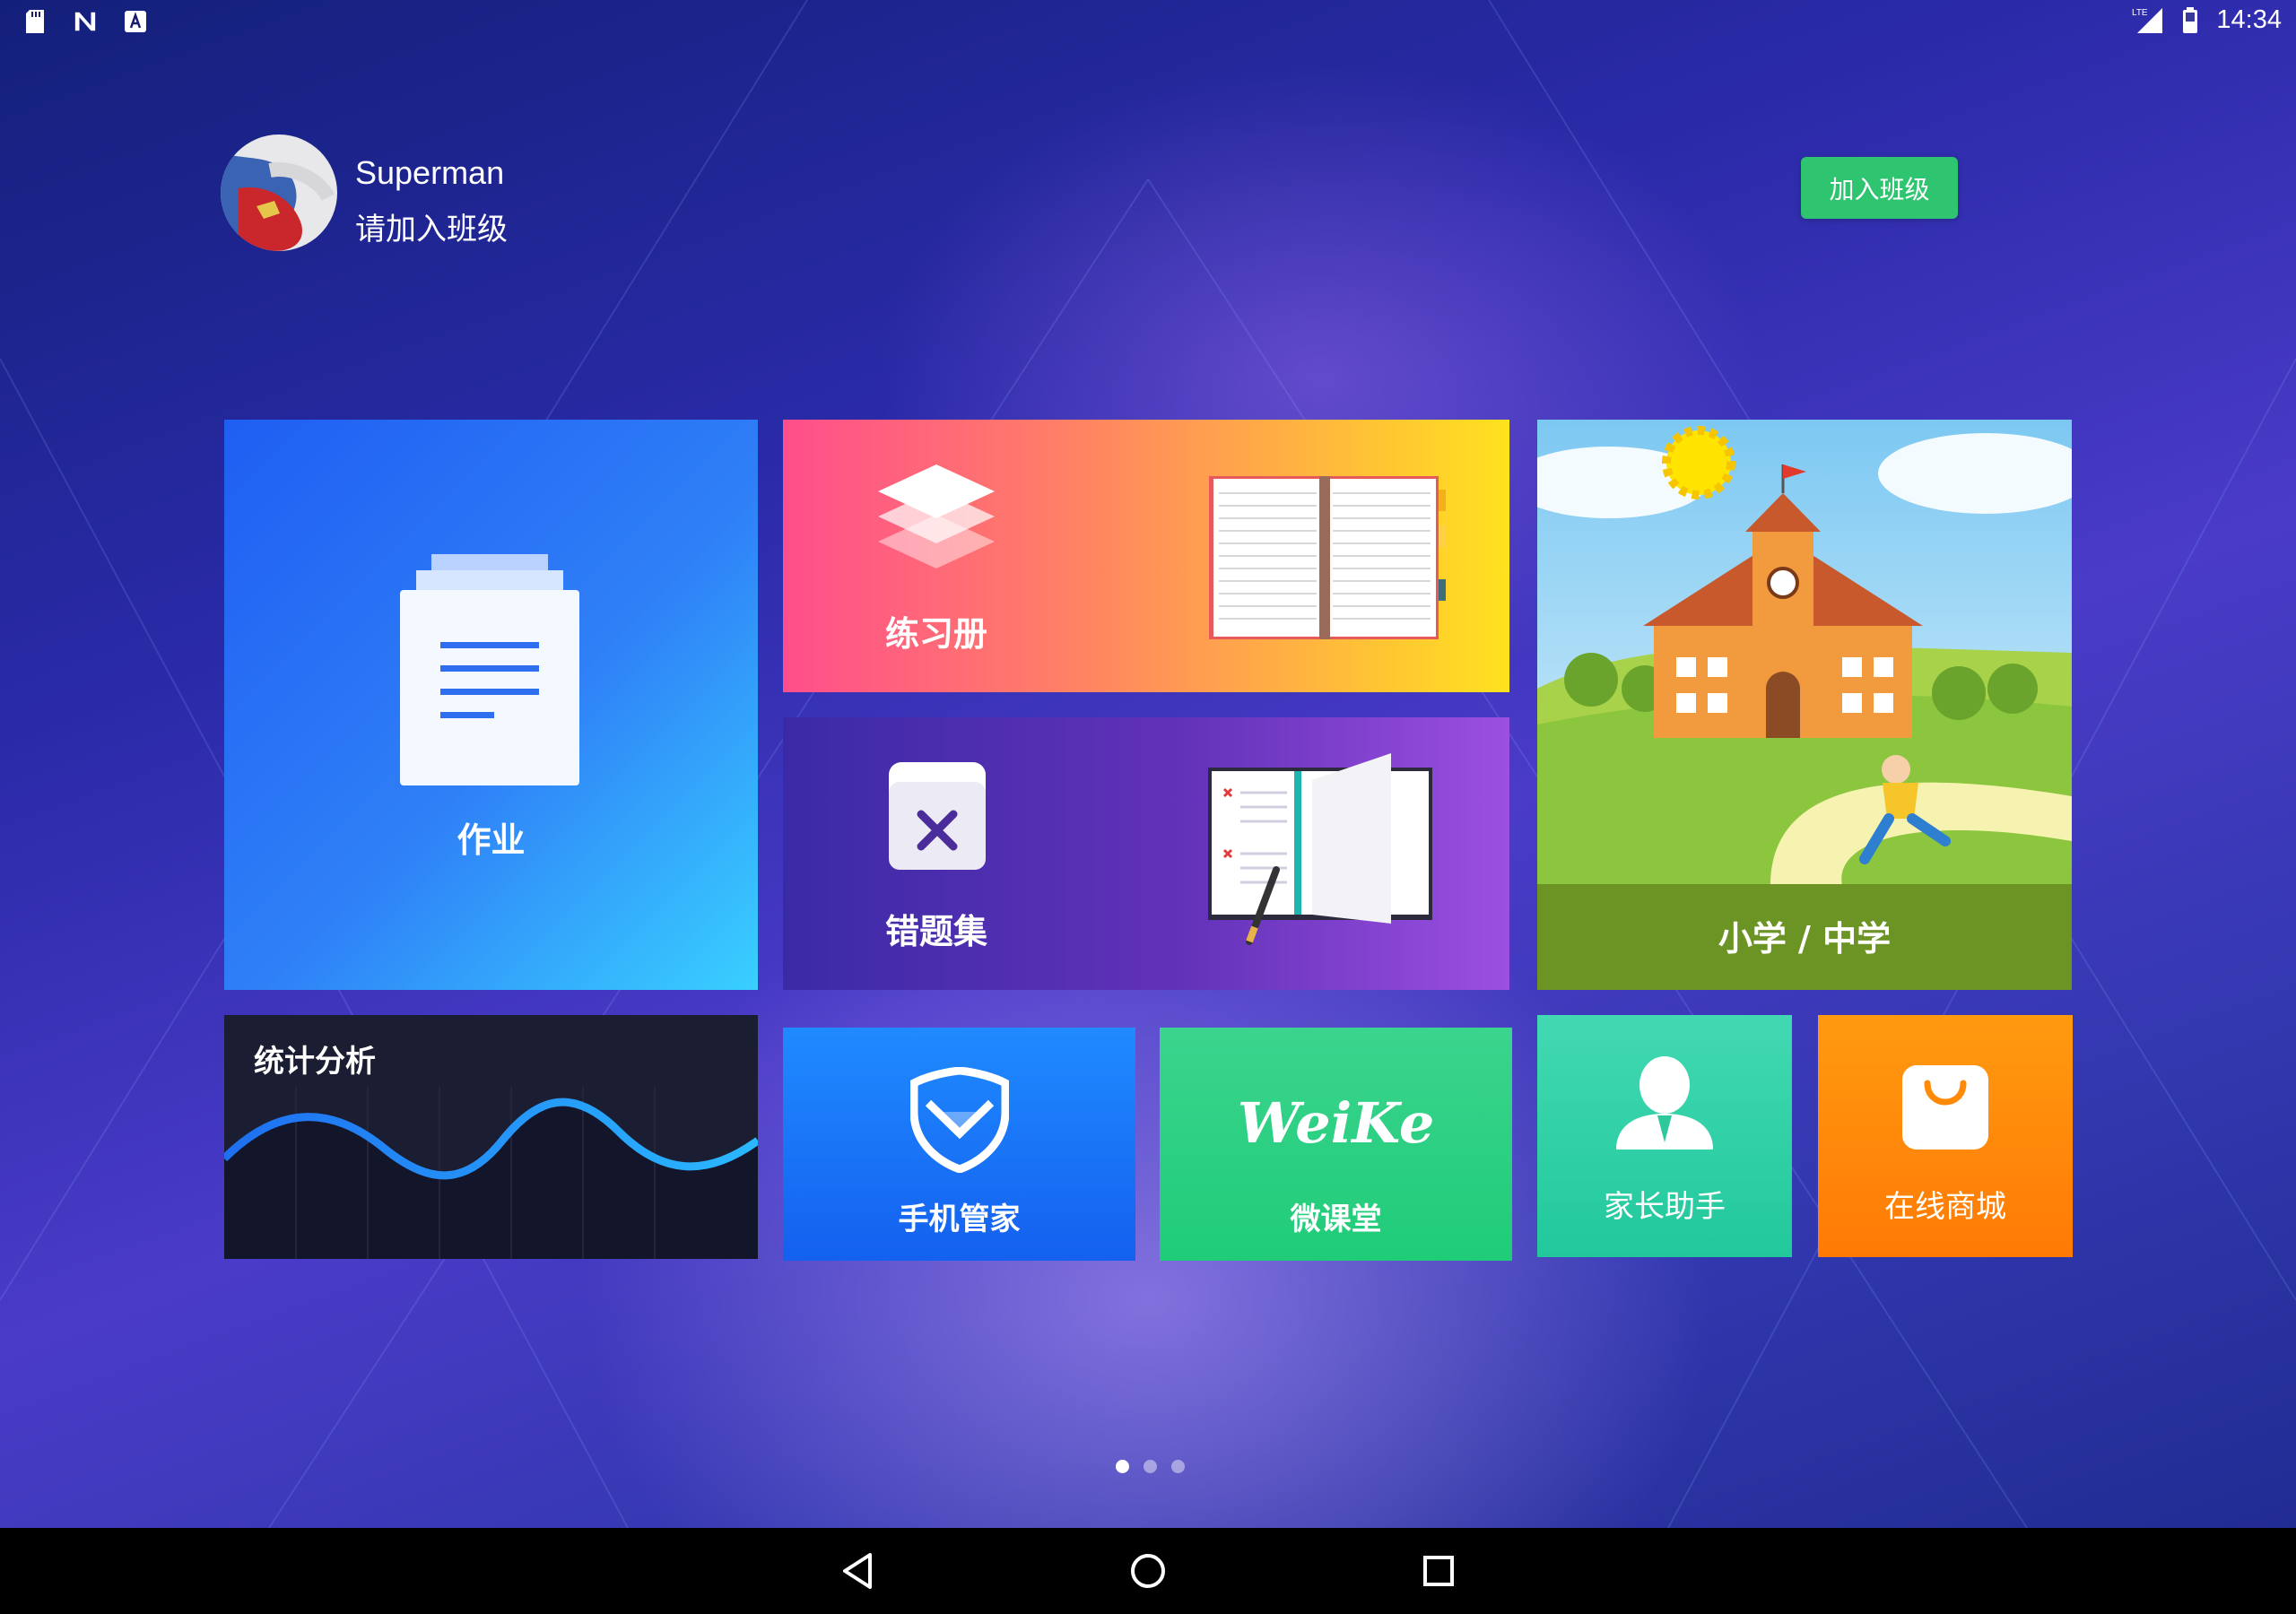  Describe the element at coordinates (1326, 559) in the screenshot. I see `notebook-illustration` at that location.